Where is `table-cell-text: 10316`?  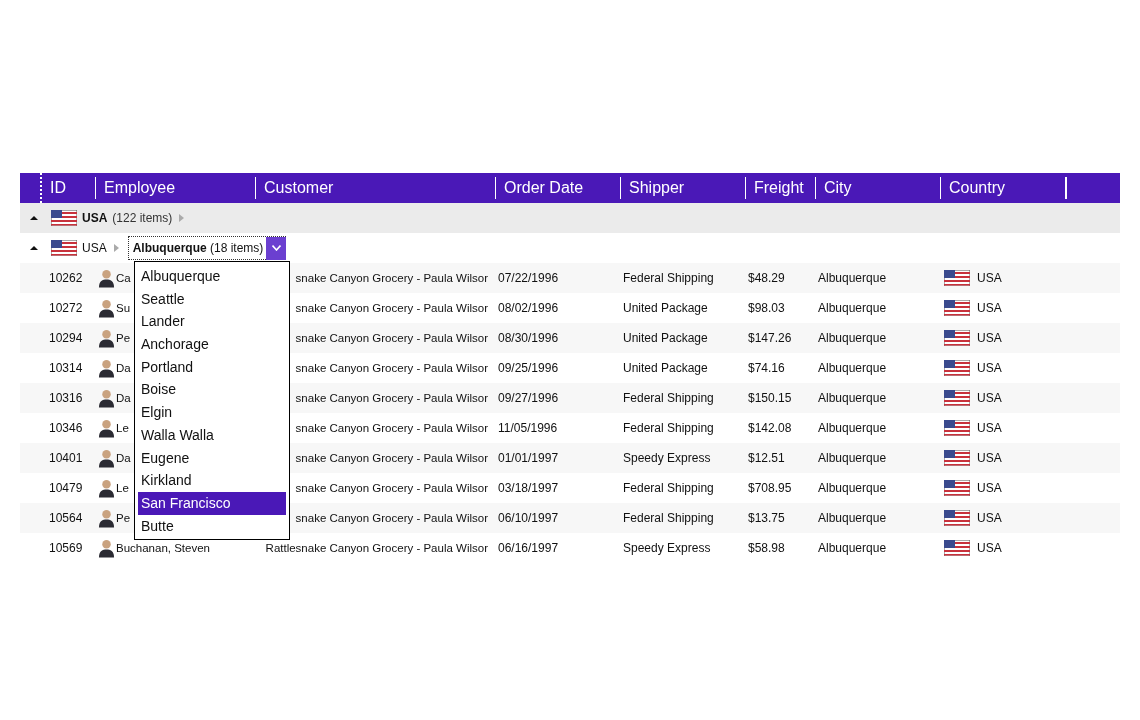 table-cell-text: 10316 is located at coordinates (66, 398).